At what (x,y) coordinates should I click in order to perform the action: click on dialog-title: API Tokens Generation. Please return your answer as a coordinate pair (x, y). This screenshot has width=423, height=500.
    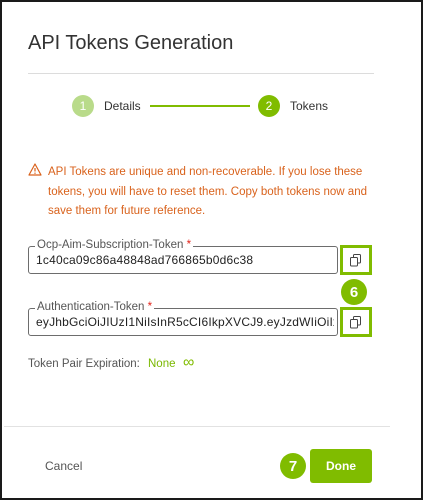
    Looking at the image, I should click on (131, 43).